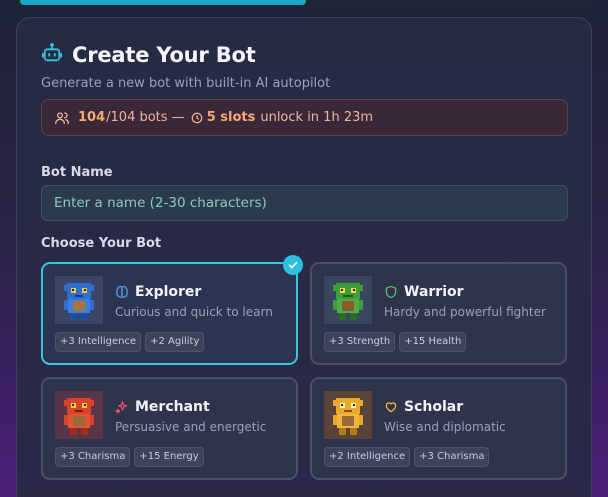  What do you see at coordinates (194, 312) in the screenshot?
I see `explorer-description: Curious and quick to learn` at bounding box center [194, 312].